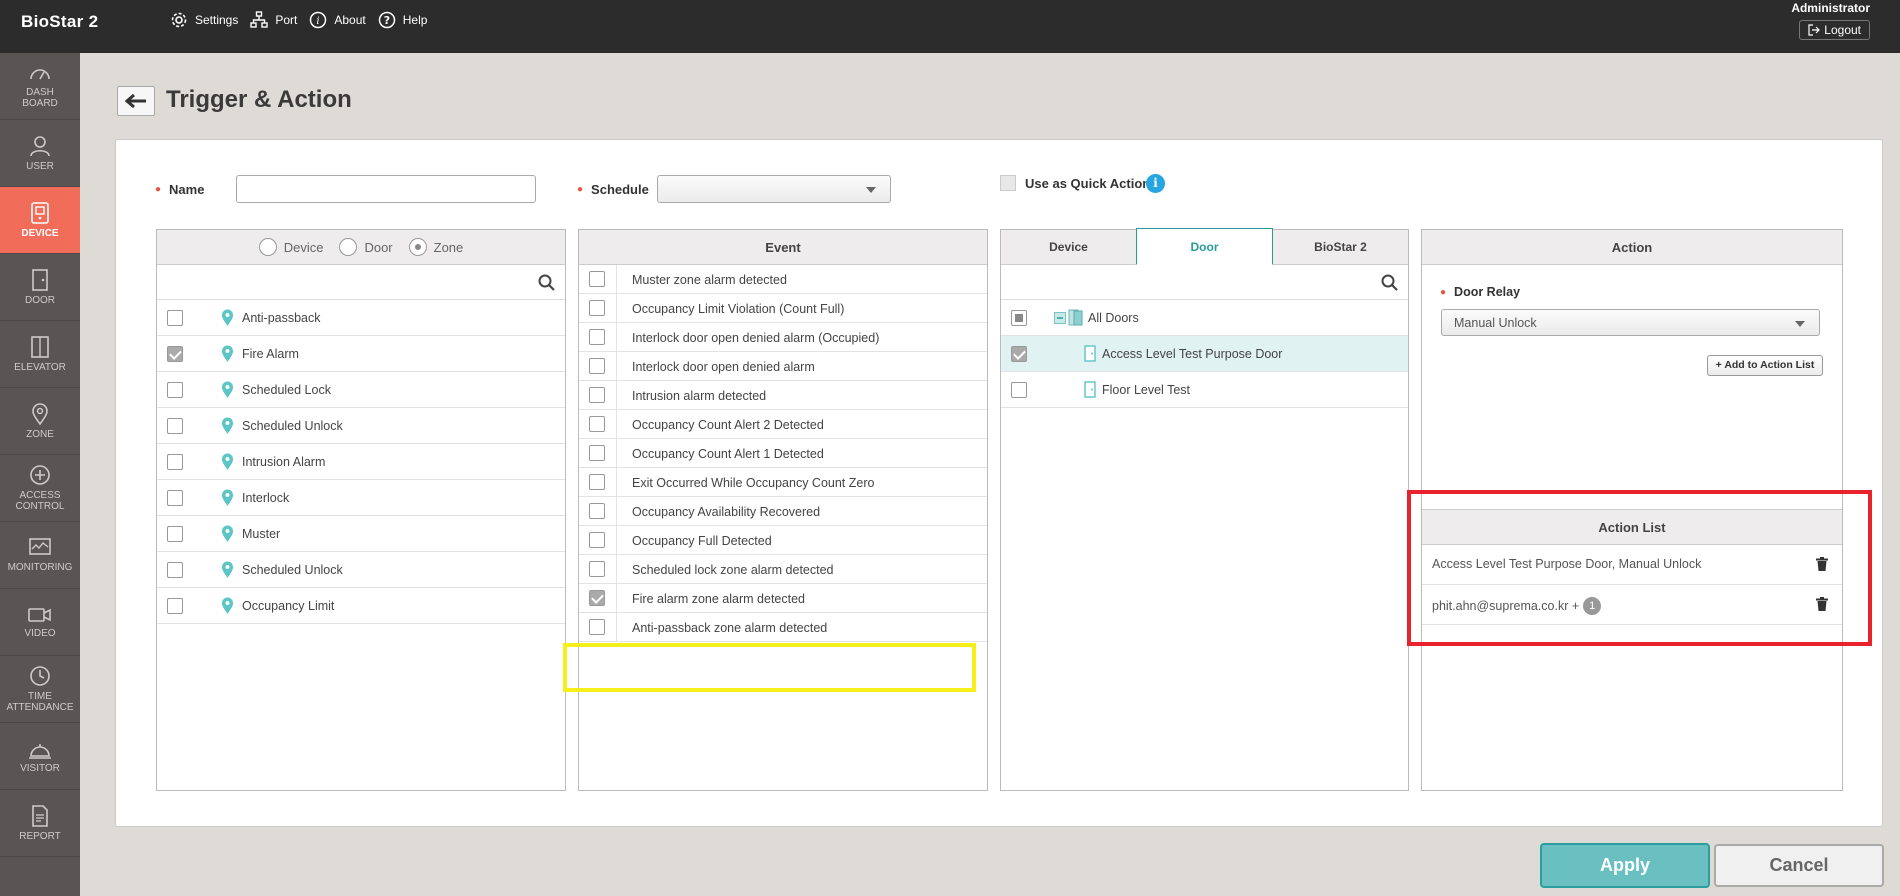 The image size is (1900, 896). I want to click on zone-row: Anti-passback, so click(361, 318).